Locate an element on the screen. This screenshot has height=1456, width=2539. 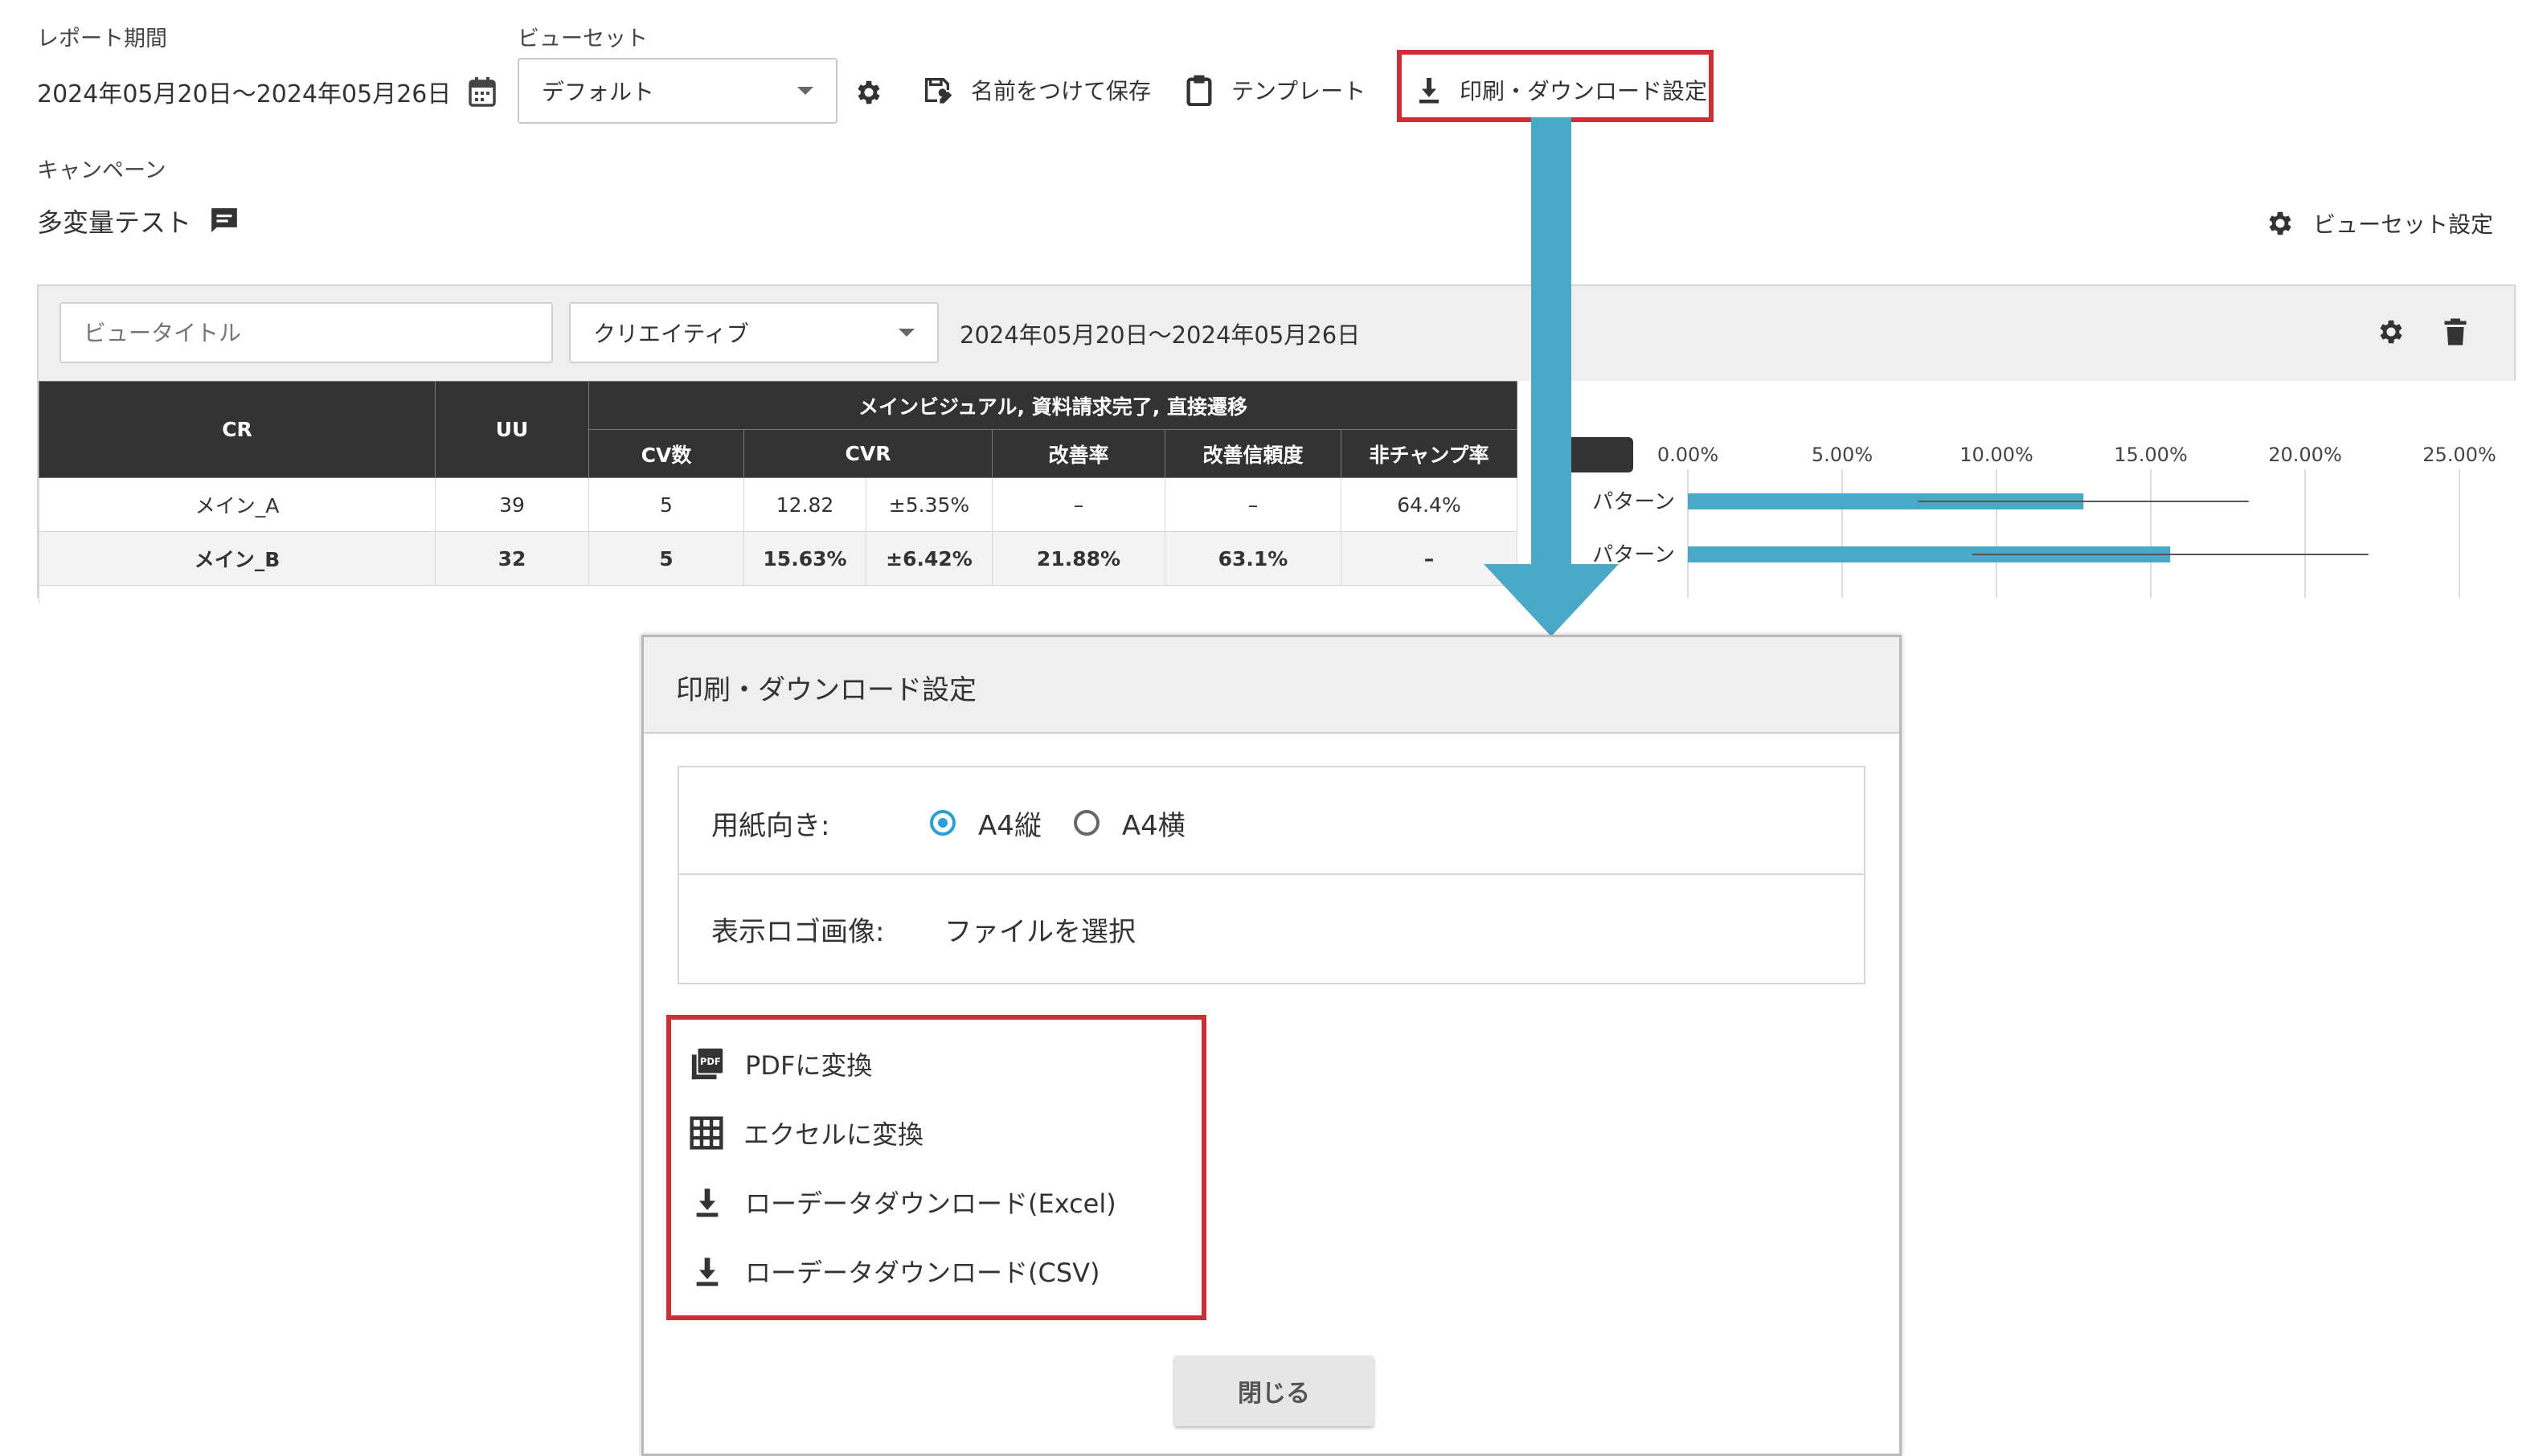
view-title-input is located at coordinates (306, 332).